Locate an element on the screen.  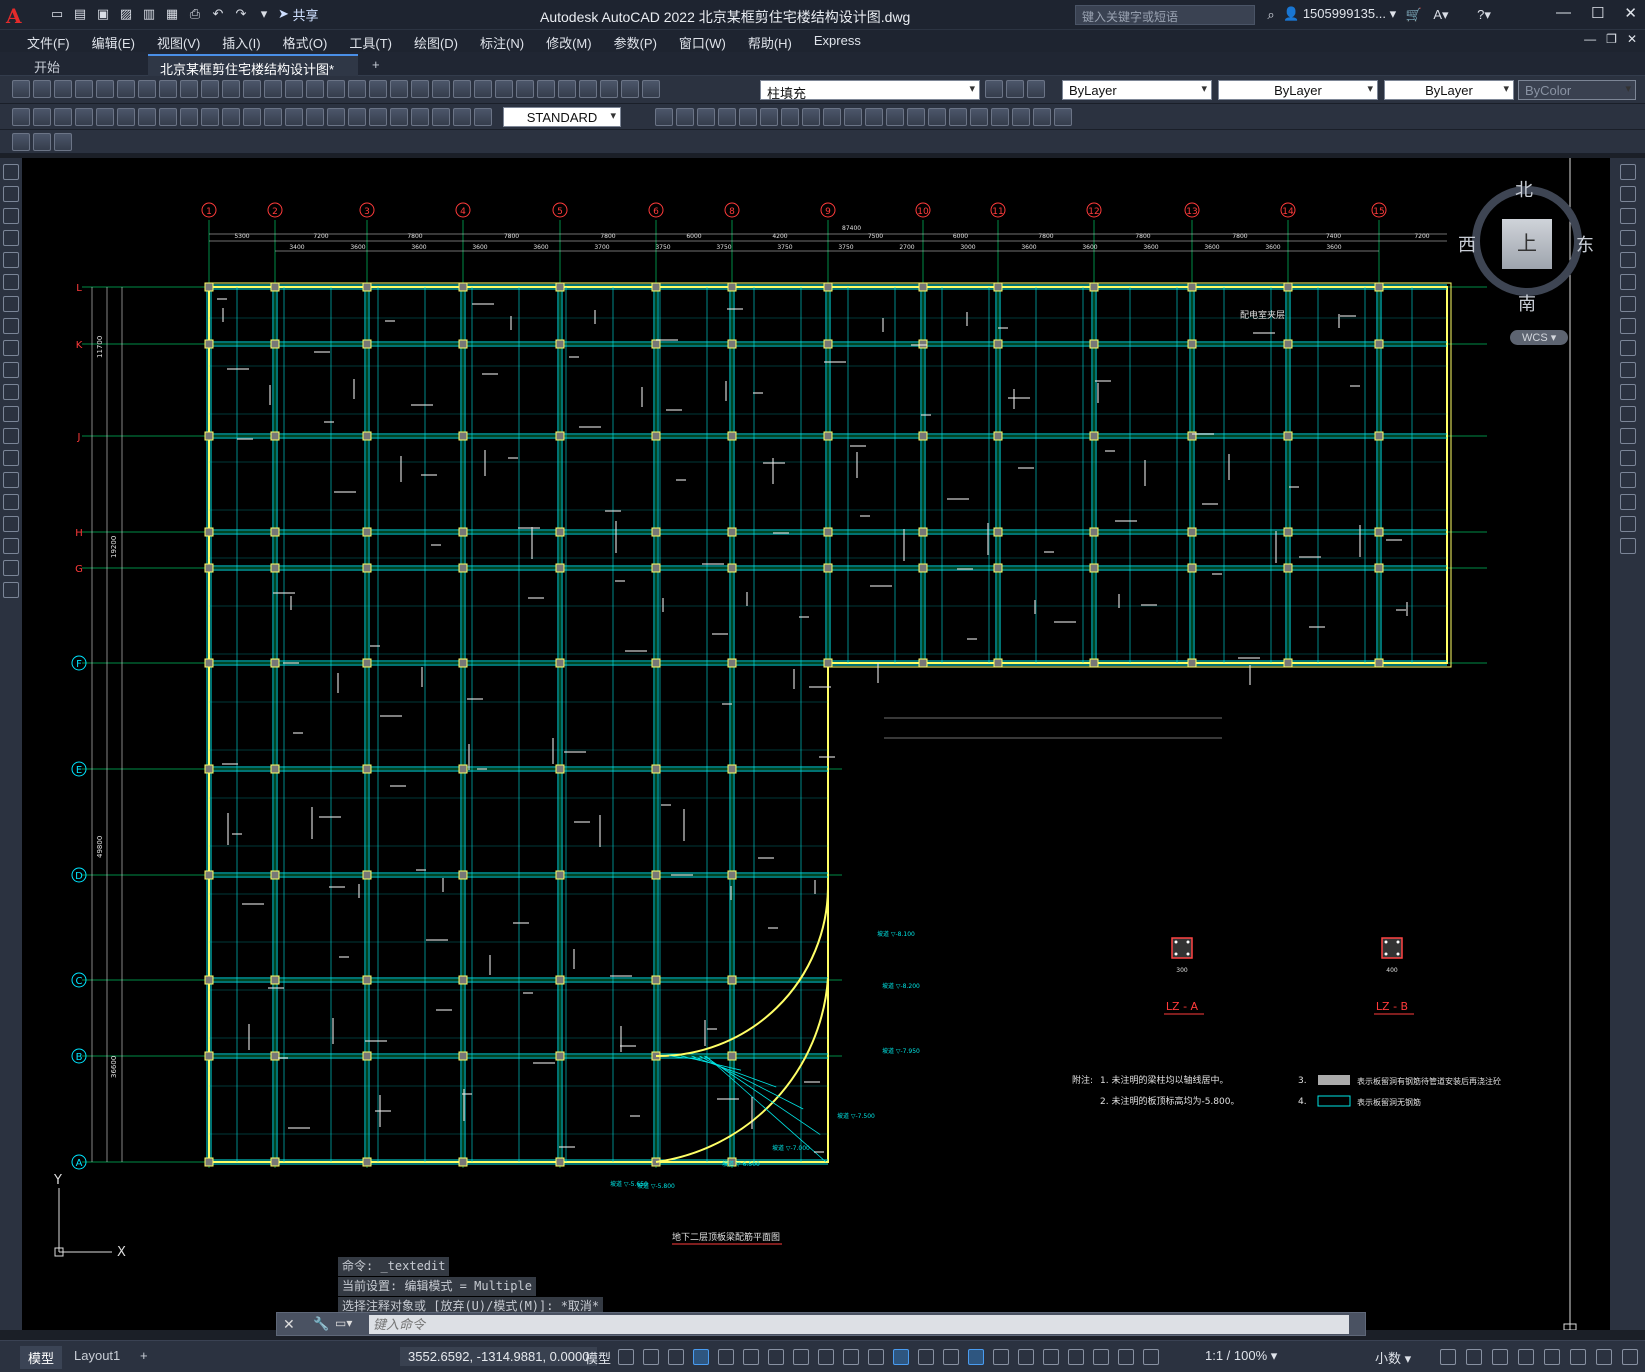
search-input: 键入关键字或短语 is located at coordinates (1165, 15).